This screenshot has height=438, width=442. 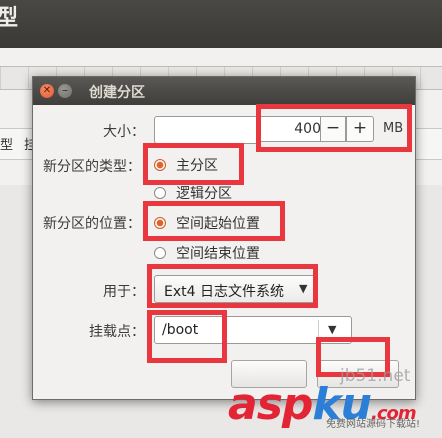 What do you see at coordinates (47, 91) in the screenshot?
I see `close-icon: ✕` at bounding box center [47, 91].